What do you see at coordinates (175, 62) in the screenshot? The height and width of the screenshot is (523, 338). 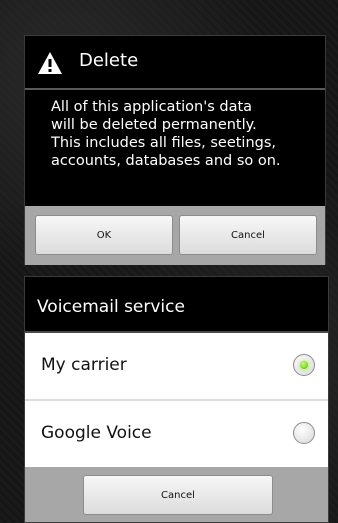 I see `dialog-titlebar: Delete` at bounding box center [175, 62].